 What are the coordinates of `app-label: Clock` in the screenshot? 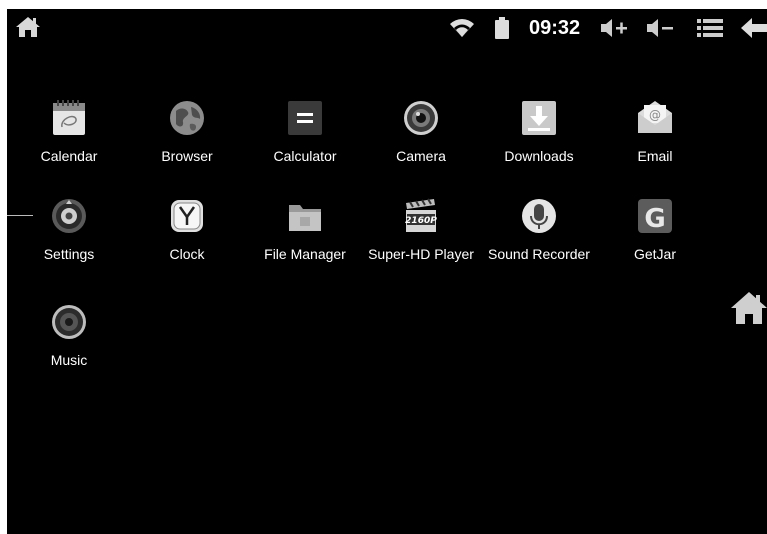 It's located at (187, 254).